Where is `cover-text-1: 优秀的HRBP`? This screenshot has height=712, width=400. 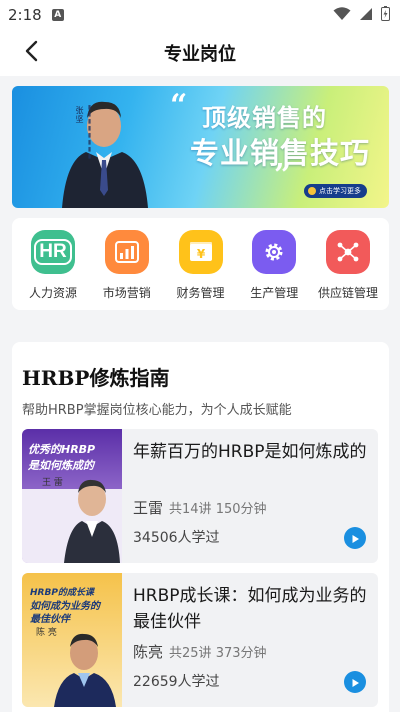 cover-text-1: 优秀的HRBP is located at coordinates (62, 449).